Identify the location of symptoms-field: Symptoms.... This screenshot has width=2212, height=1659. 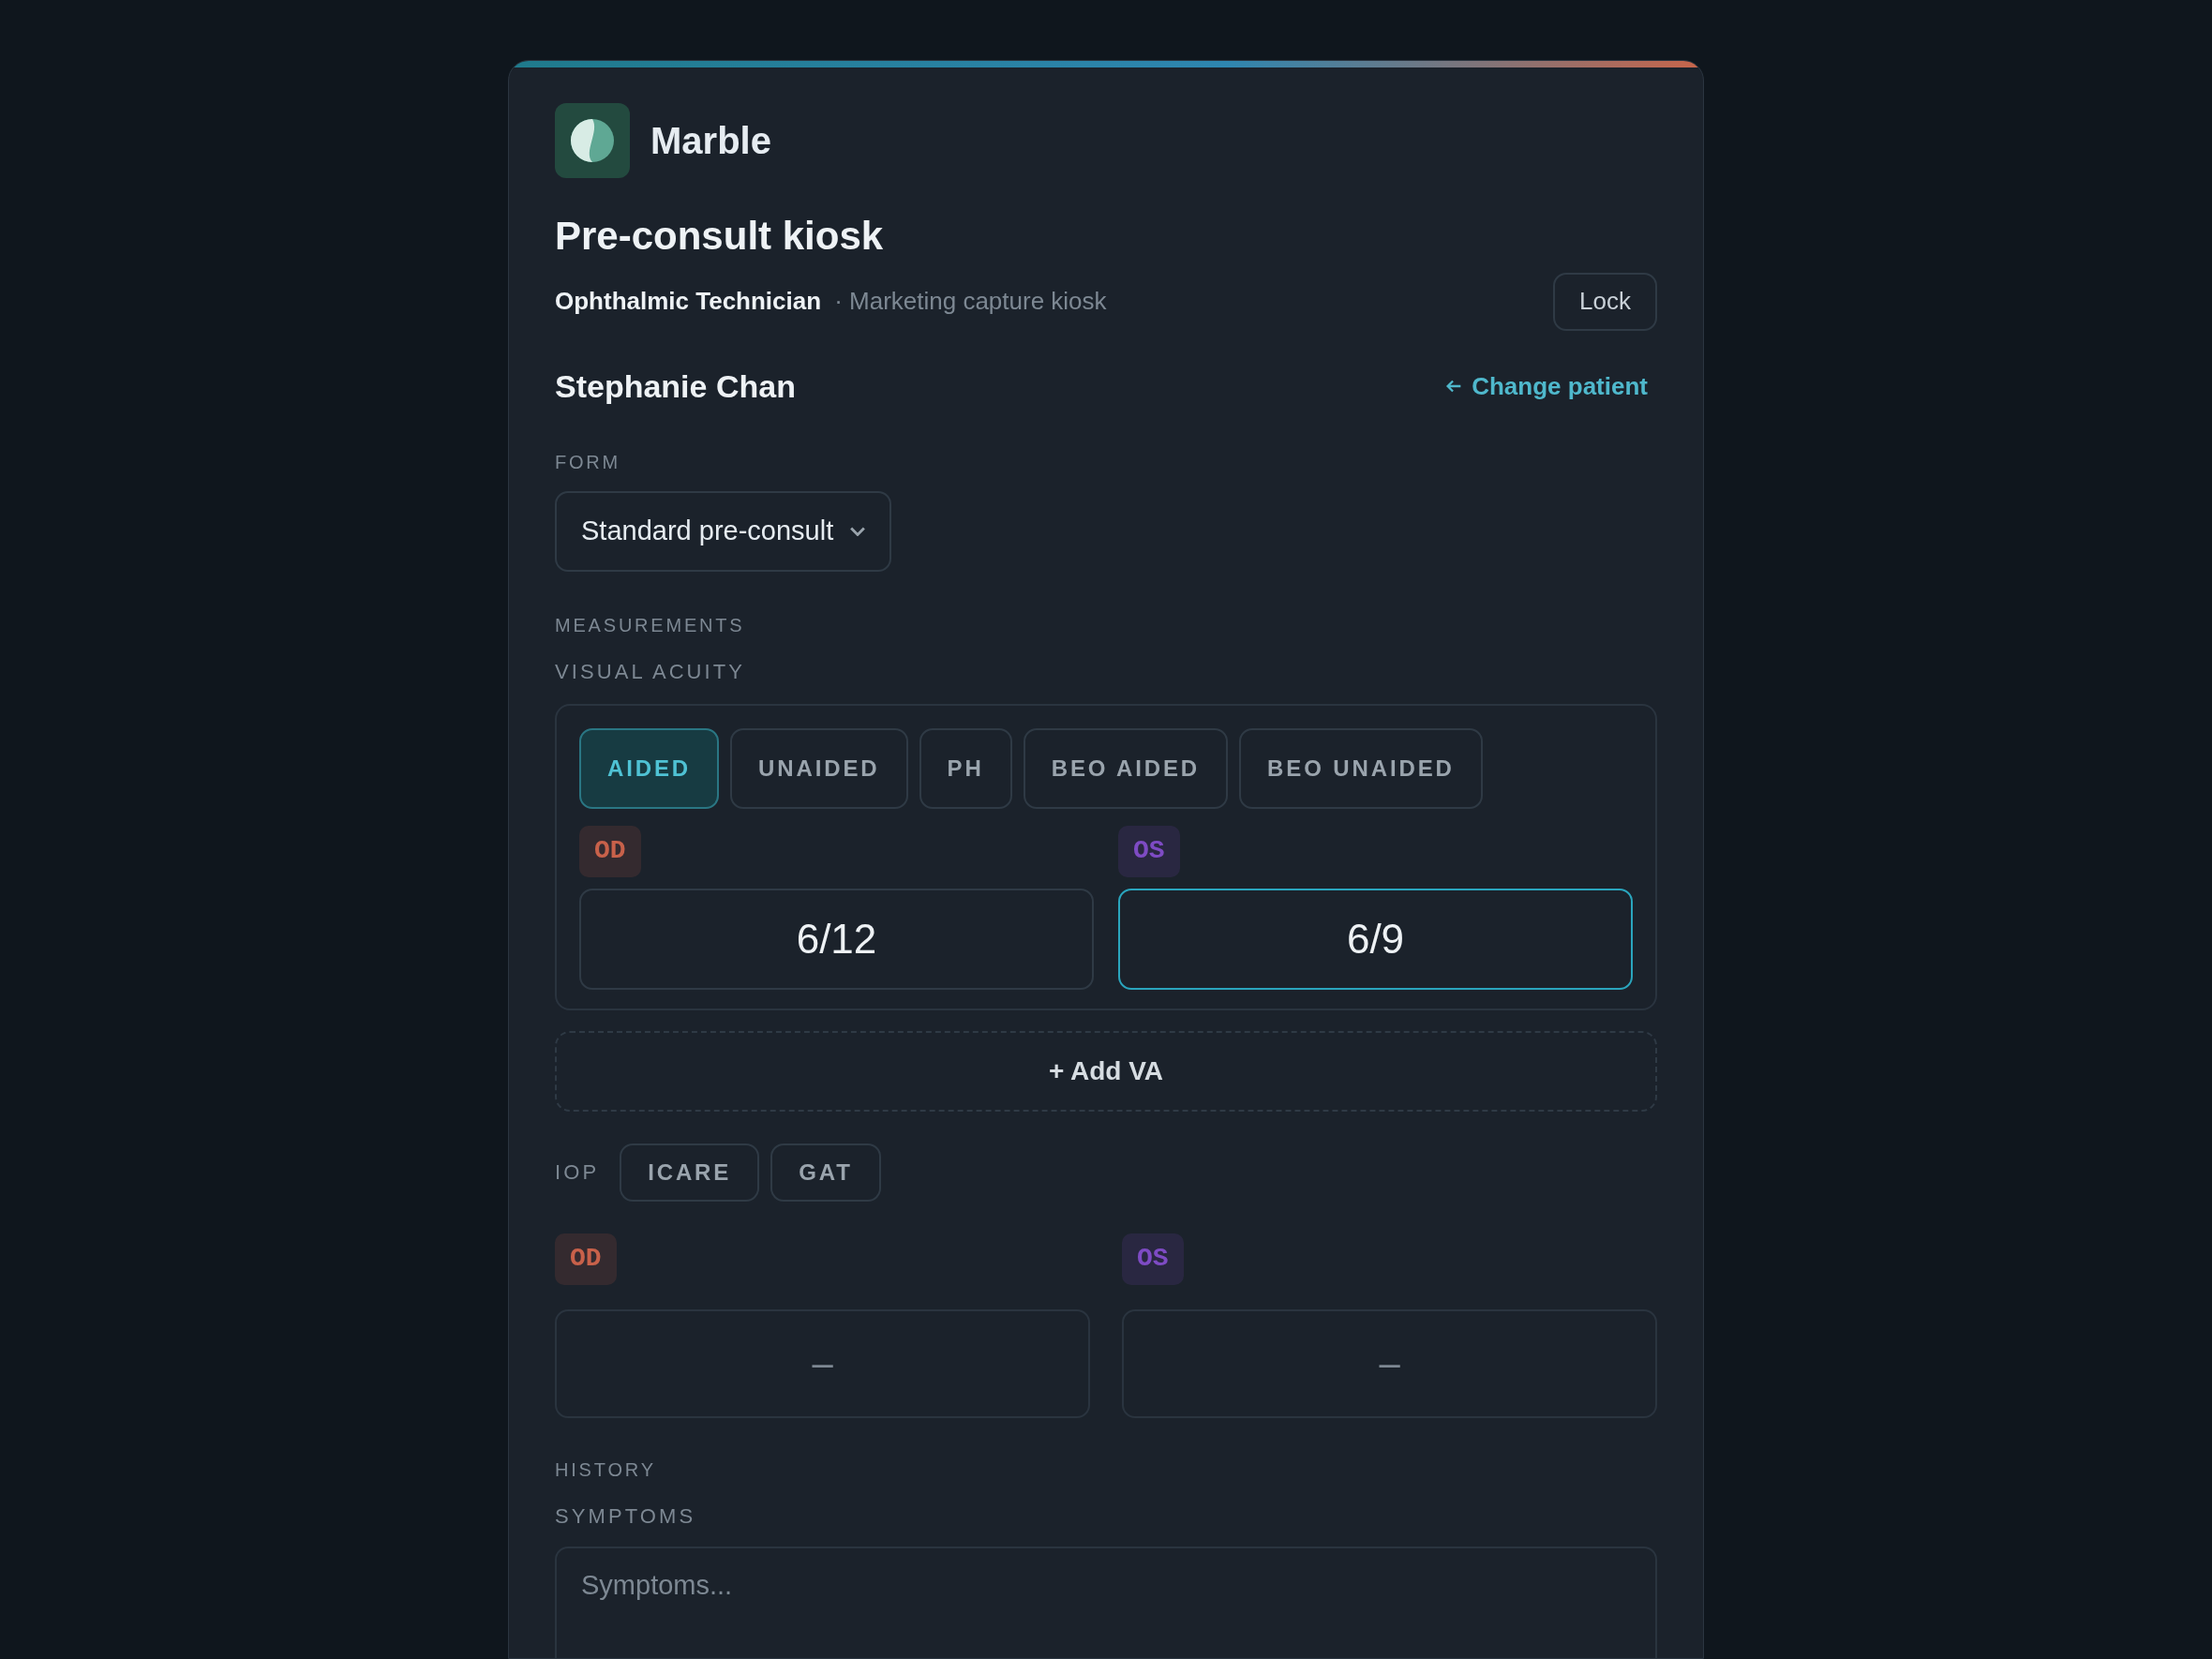
(1106, 1602).